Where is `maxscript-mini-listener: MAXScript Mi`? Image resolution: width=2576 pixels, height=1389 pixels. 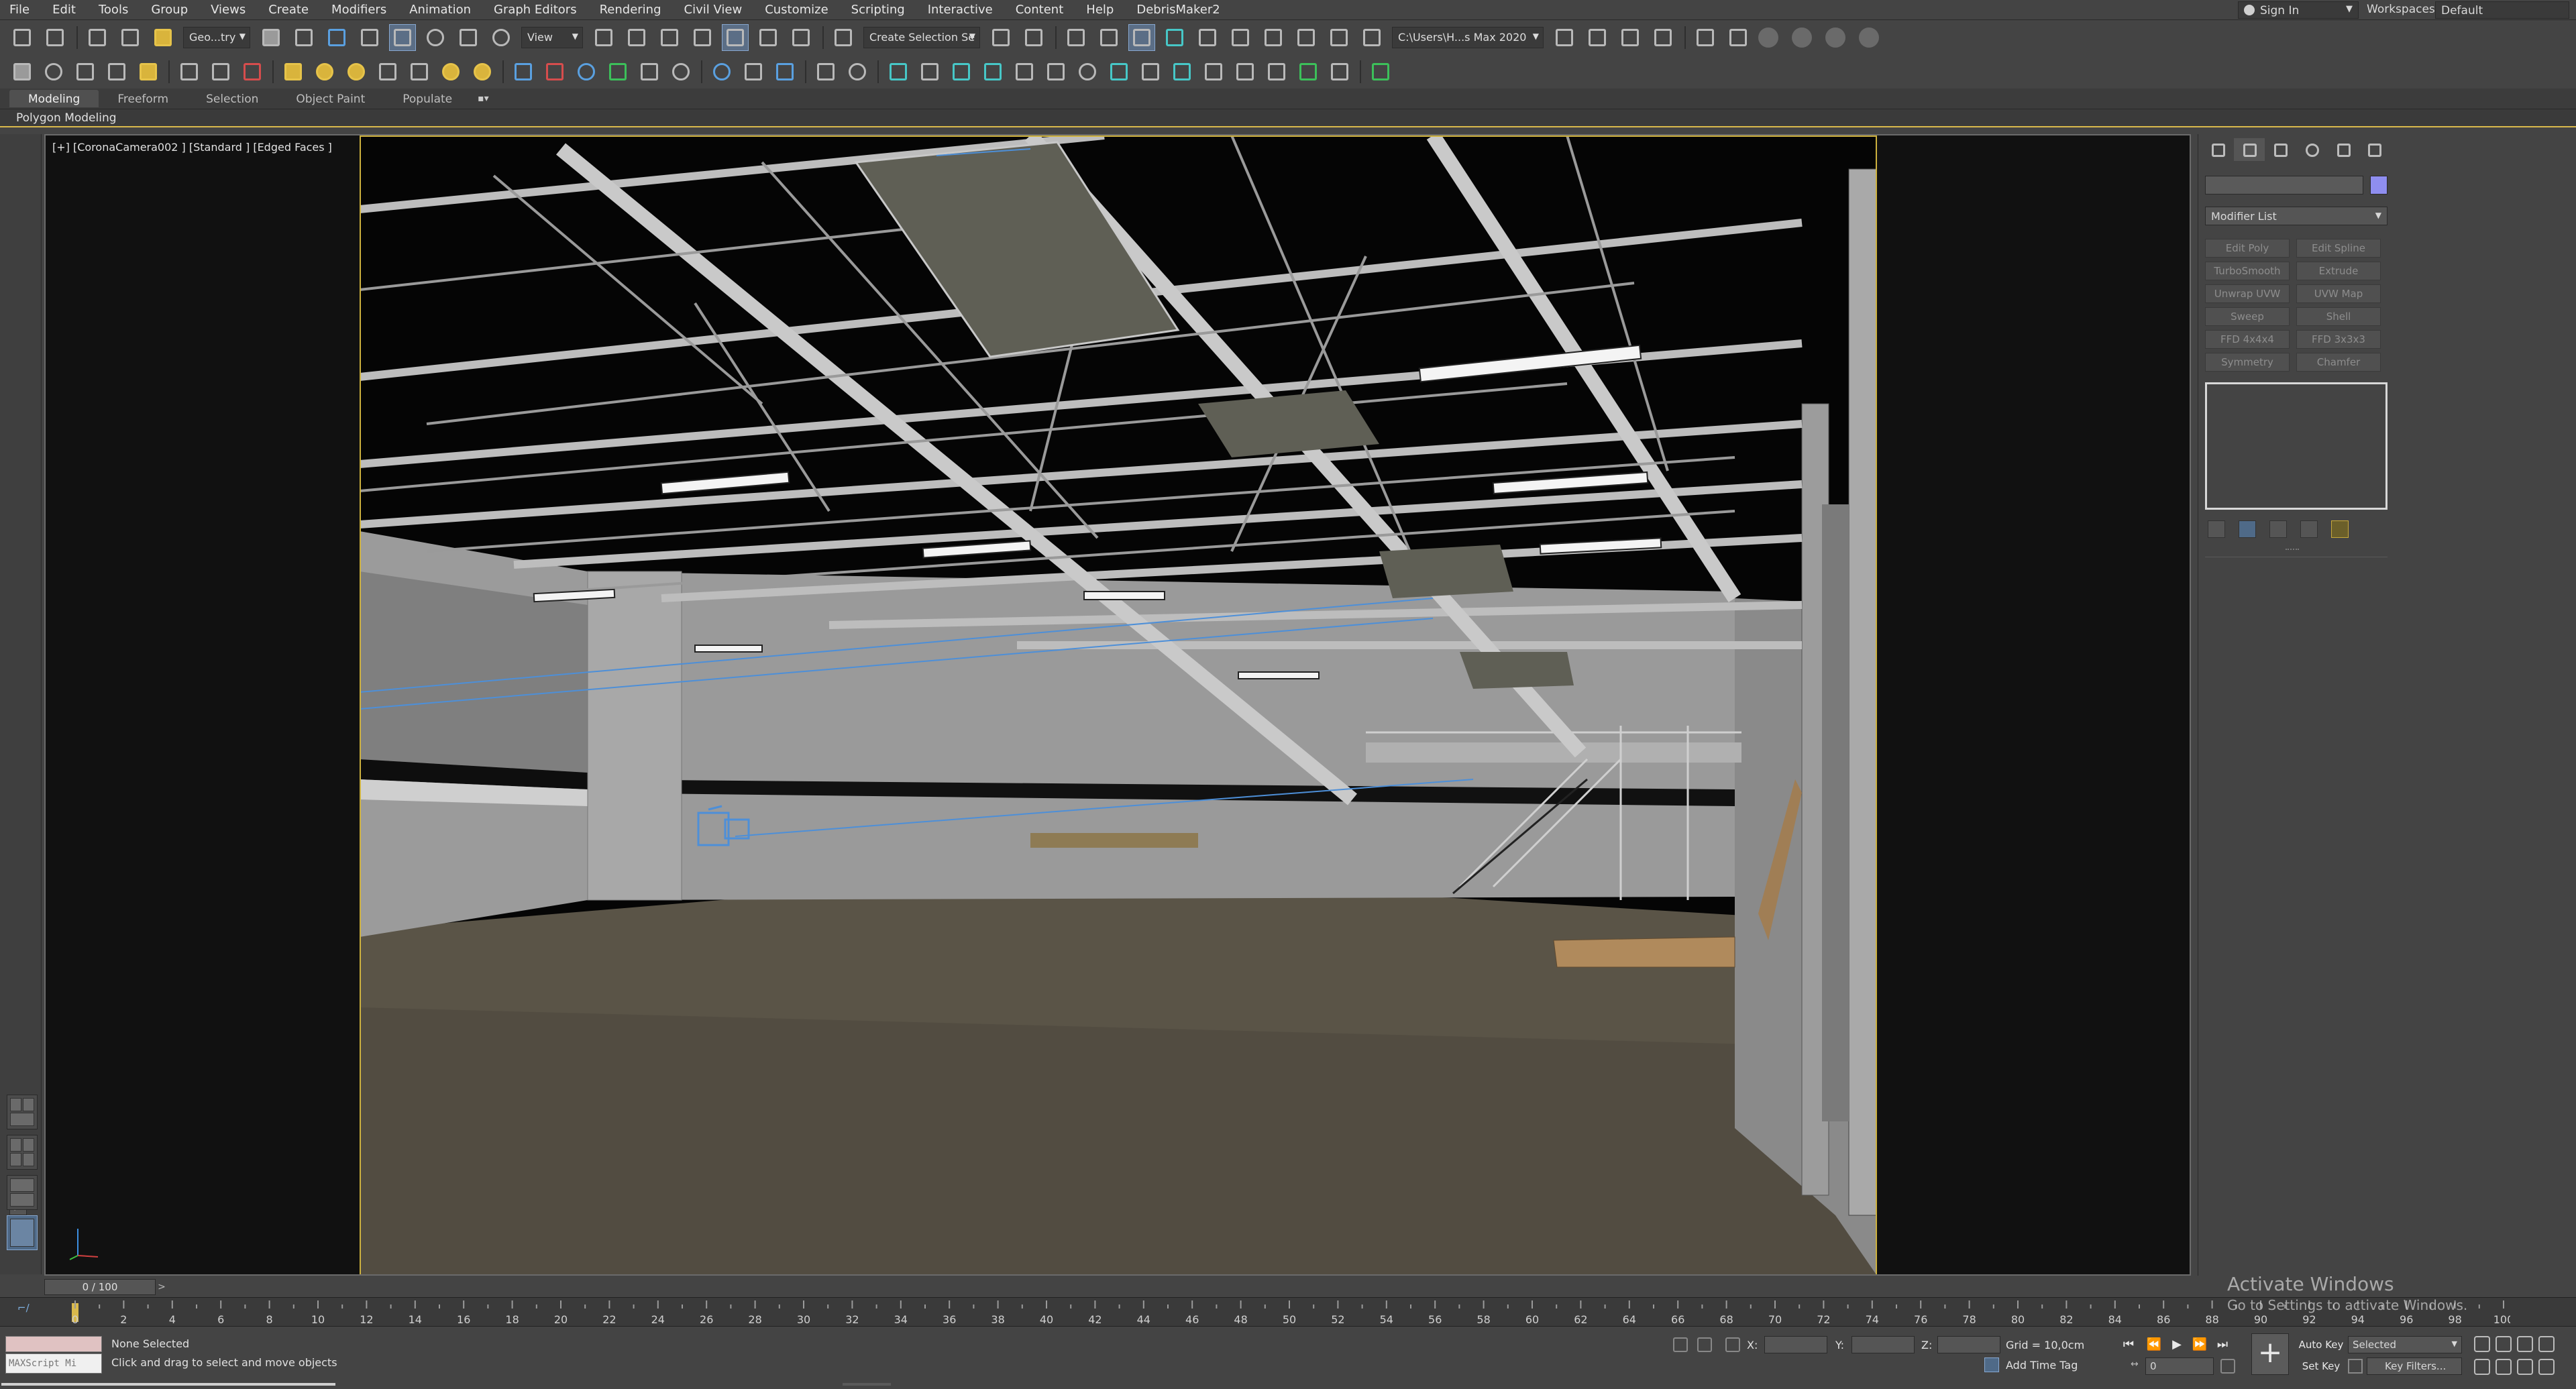
maxscript-mini-listener: MAXScript Mi is located at coordinates (53, 1363).